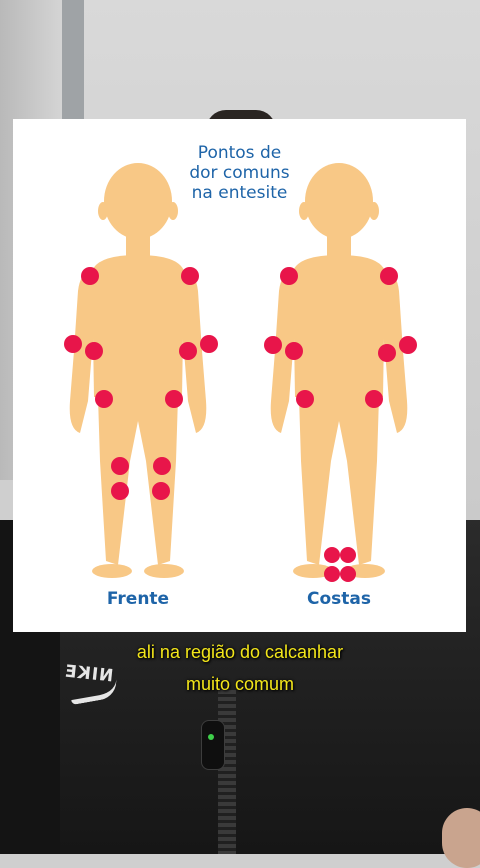  What do you see at coordinates (227, 772) in the screenshot?
I see `jacket-zipper` at bounding box center [227, 772].